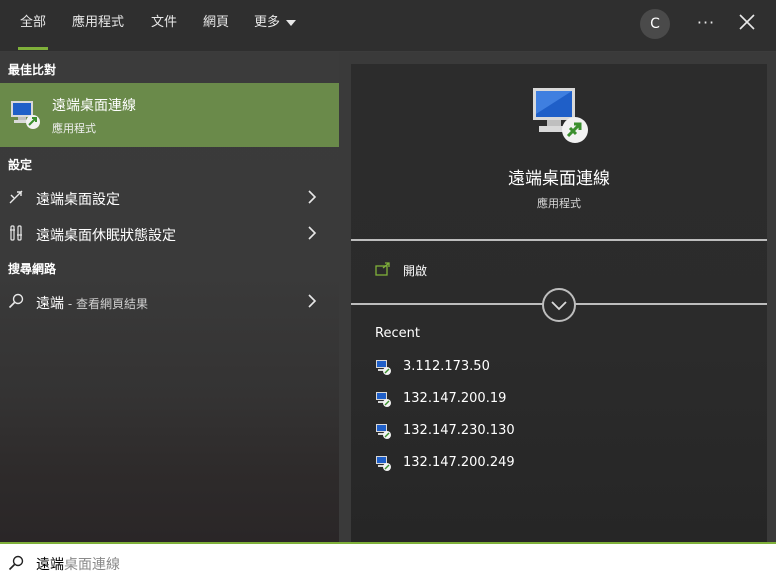 This screenshot has width=776, height=583. Describe the element at coordinates (559, 179) in the screenshot. I see `app-title: 遠端桌面連線` at that location.